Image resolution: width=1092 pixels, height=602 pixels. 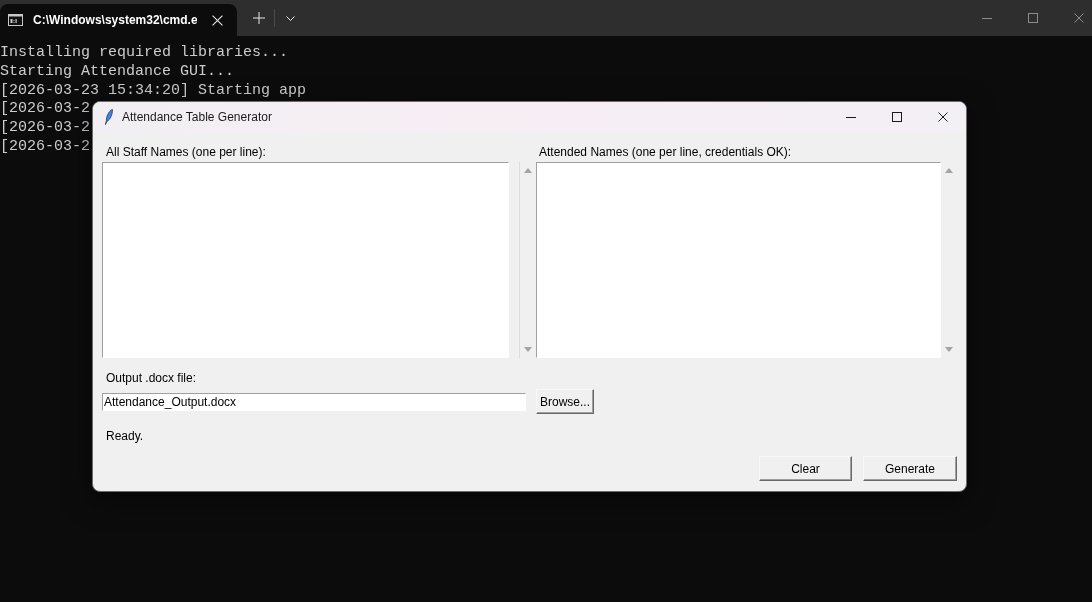 What do you see at coordinates (185, 152) in the screenshot?
I see `field-label: All Staff Names (one per line):` at bounding box center [185, 152].